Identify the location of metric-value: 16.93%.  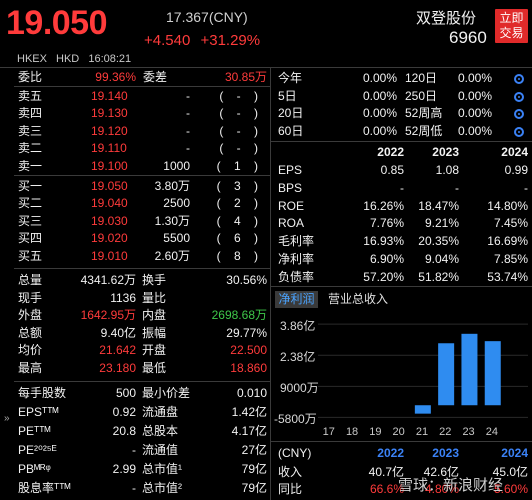
(383, 241).